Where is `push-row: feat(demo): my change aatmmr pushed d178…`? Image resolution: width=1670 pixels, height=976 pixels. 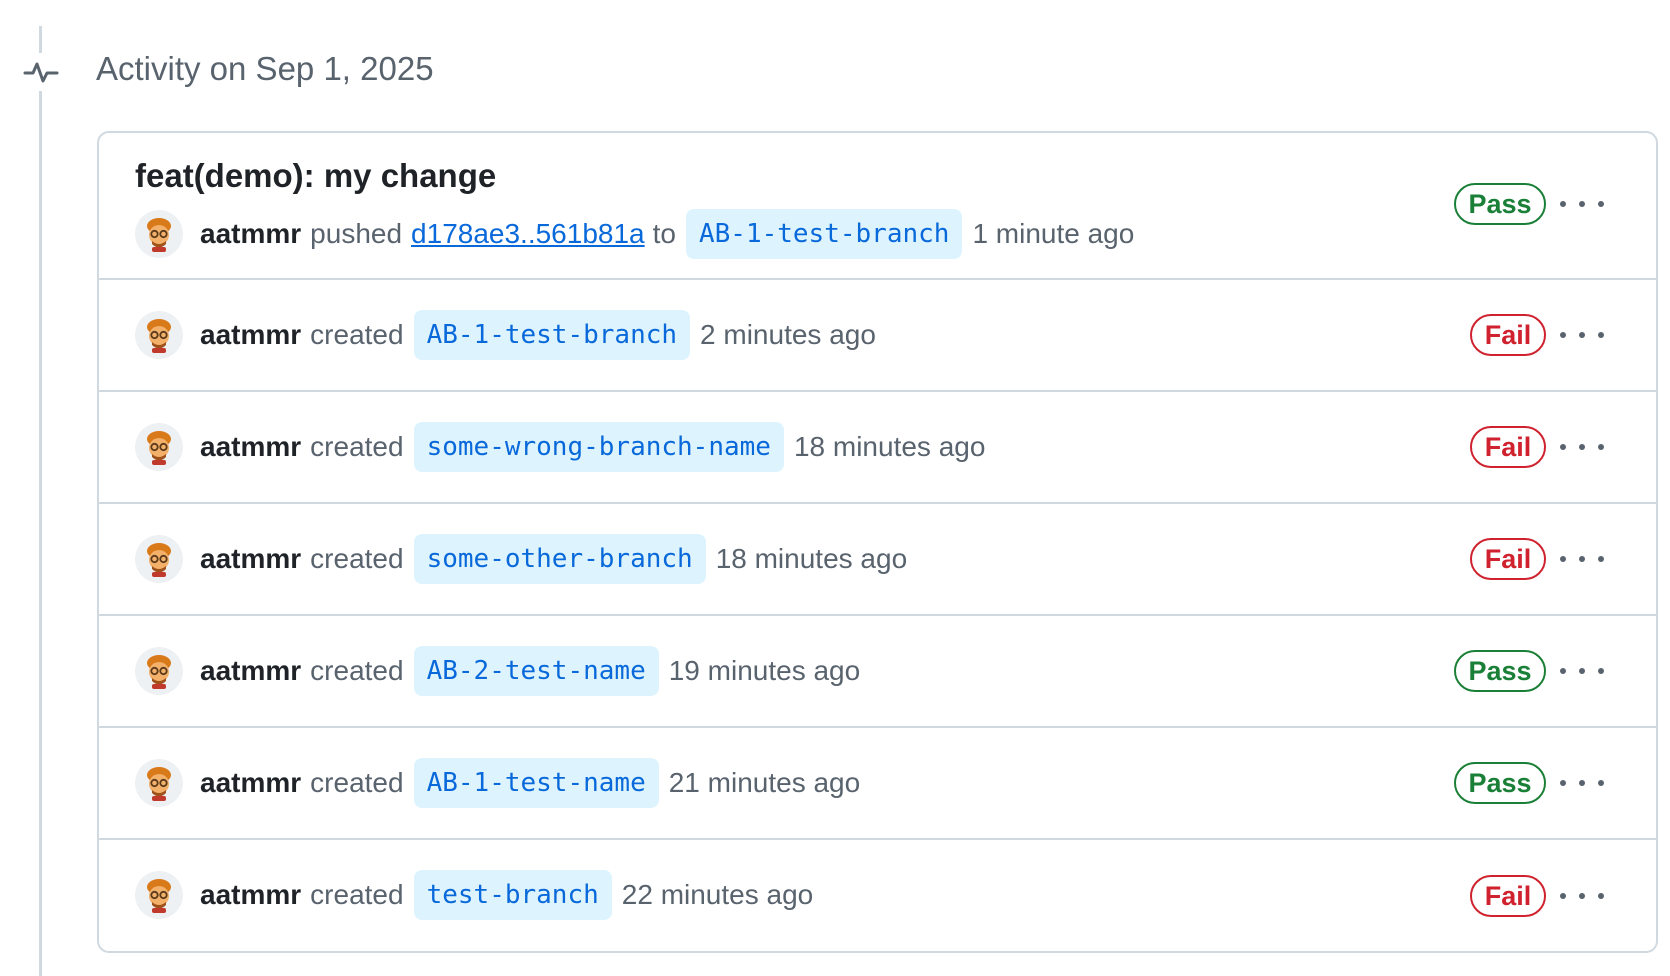
push-row: feat(demo): my change aatmmr pushed d178… is located at coordinates (877, 206).